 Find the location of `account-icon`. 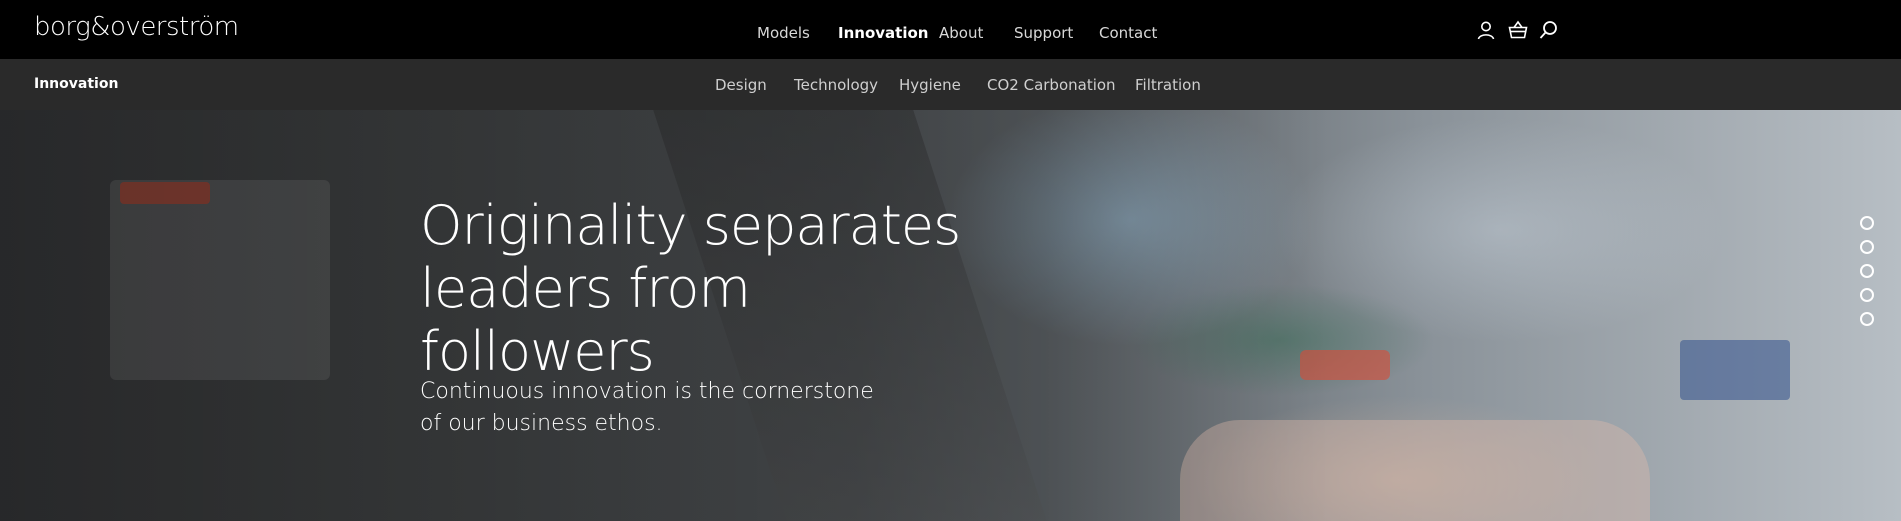

account-icon is located at coordinates (1486, 30).